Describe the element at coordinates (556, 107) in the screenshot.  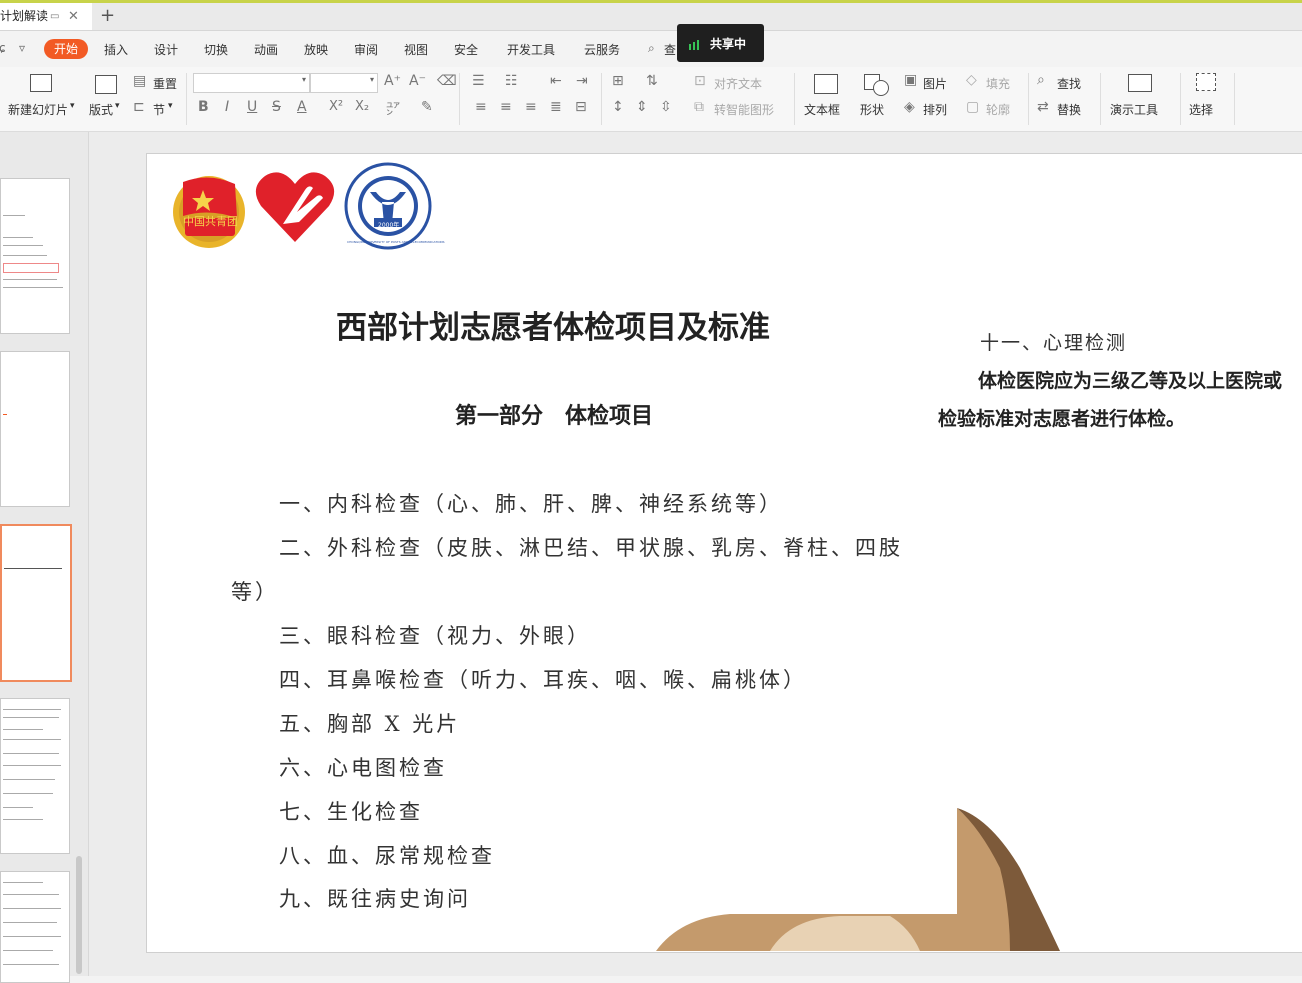
I see `justify-icon: ≣` at that location.